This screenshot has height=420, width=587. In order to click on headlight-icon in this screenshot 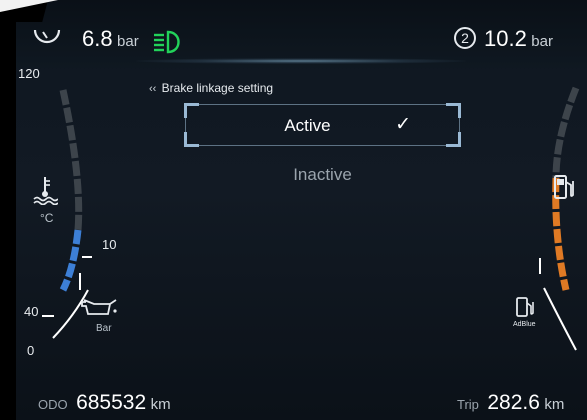, I will do `click(167, 42)`.